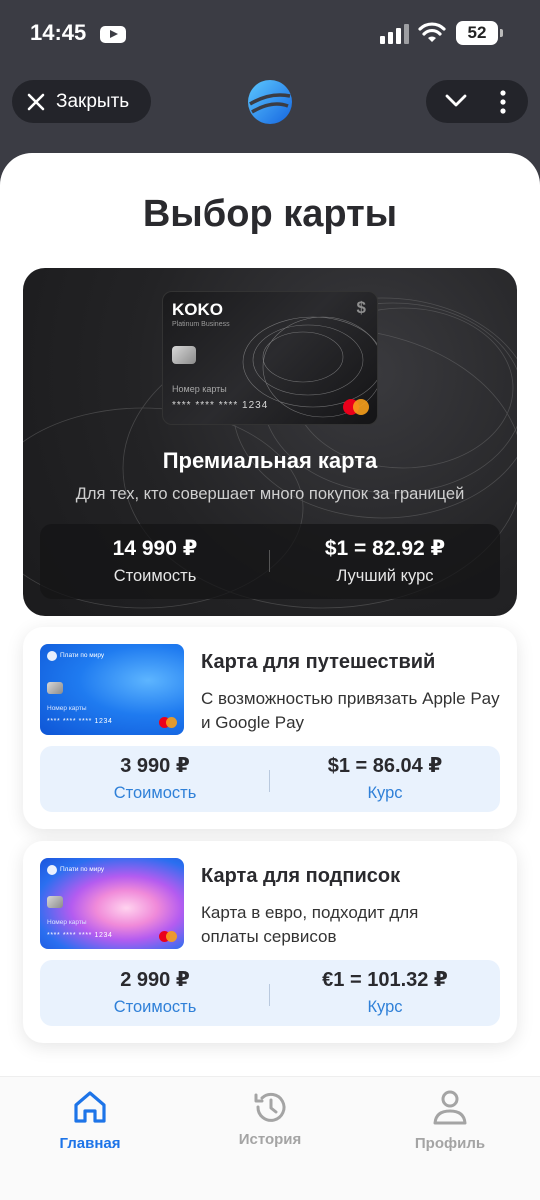 This screenshot has height=1200, width=540. I want to click on premium-card-title: Премиальная карта, so click(270, 460).